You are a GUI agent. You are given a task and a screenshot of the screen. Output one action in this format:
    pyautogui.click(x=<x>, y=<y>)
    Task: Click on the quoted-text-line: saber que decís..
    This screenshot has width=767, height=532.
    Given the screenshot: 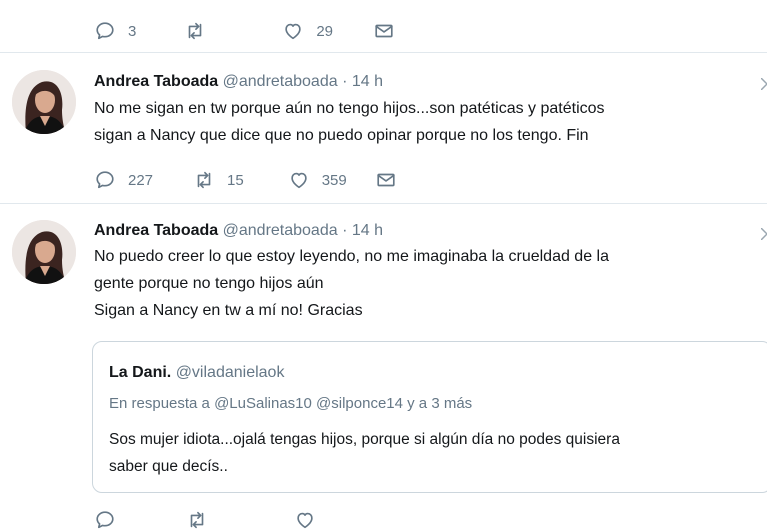 What is the action you would take?
    pyautogui.click(x=168, y=466)
    